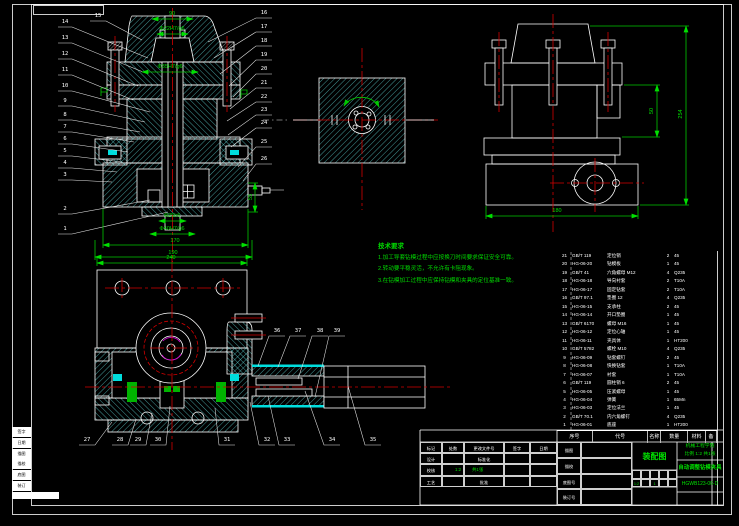  What do you see at coordinates (264, 27) in the screenshot?
I see `balloon-number: 17` at bounding box center [264, 27].